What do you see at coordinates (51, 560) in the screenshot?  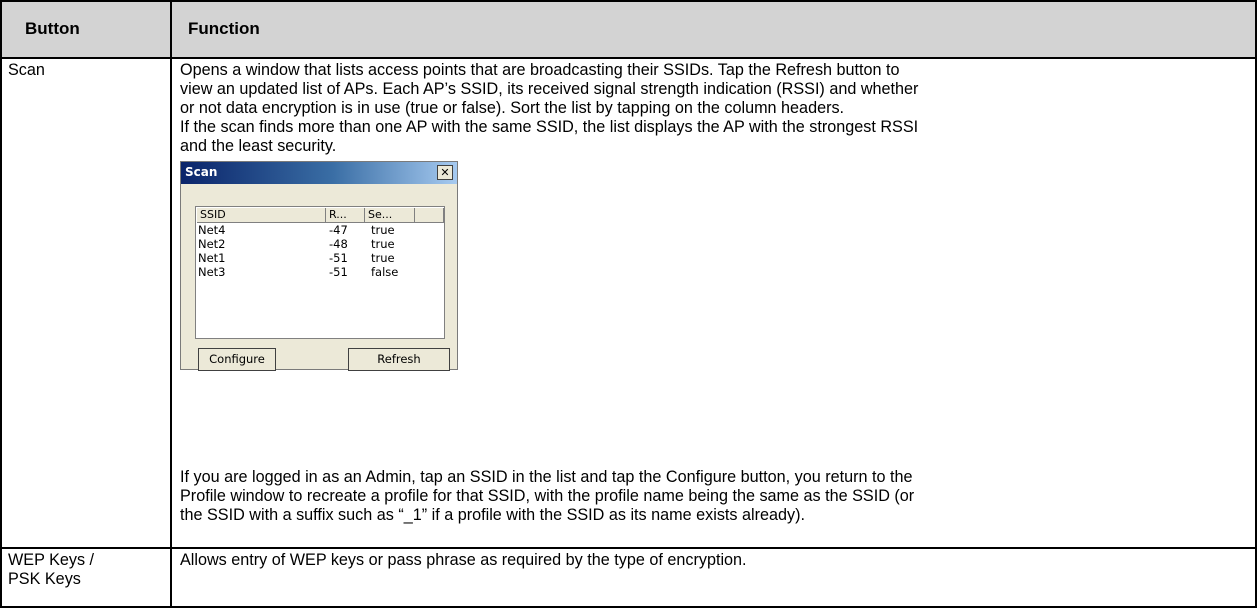 I see `row-wep-button-cell-line1: WEP Keys /` at bounding box center [51, 560].